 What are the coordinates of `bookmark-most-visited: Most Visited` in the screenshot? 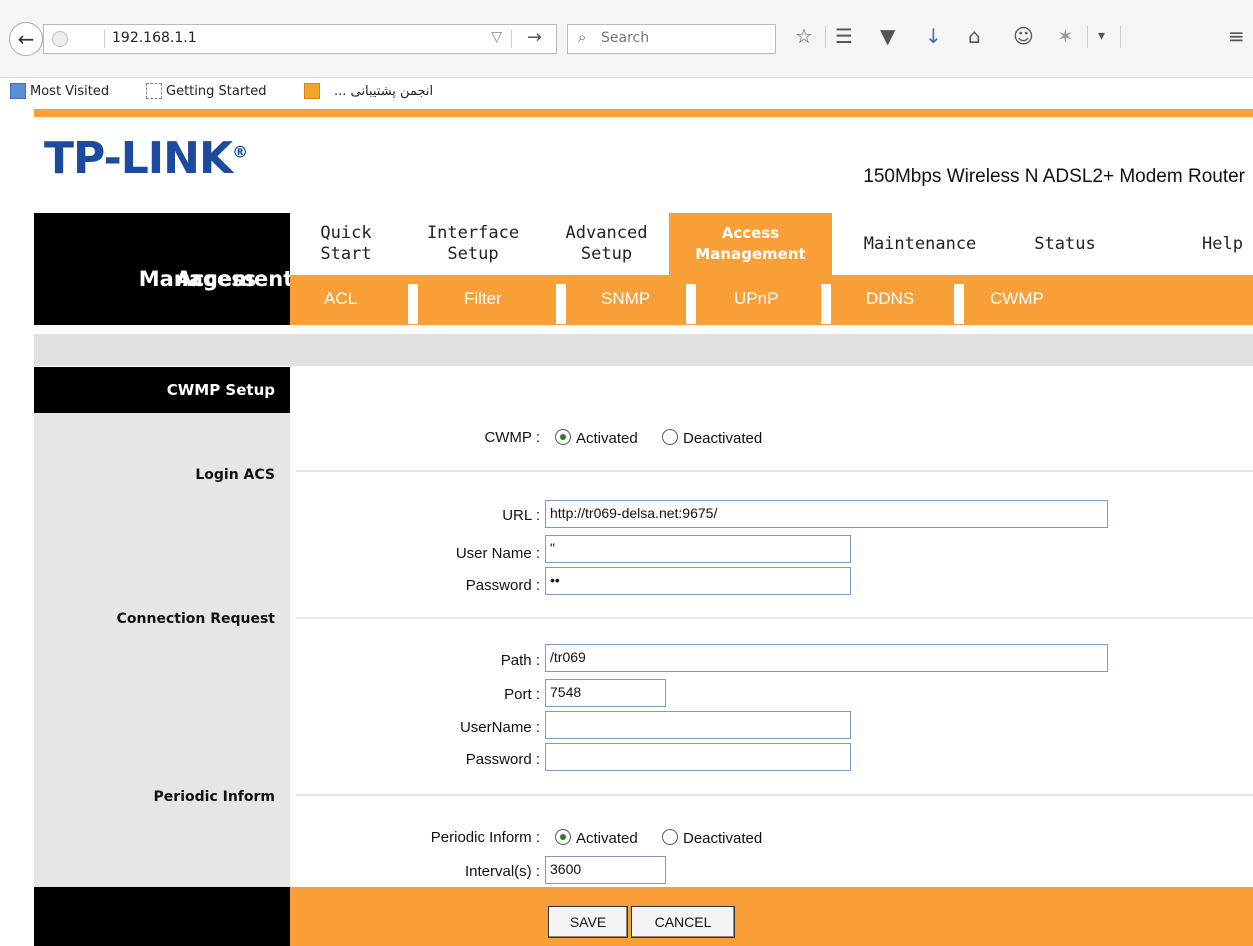 It's located at (59, 91).